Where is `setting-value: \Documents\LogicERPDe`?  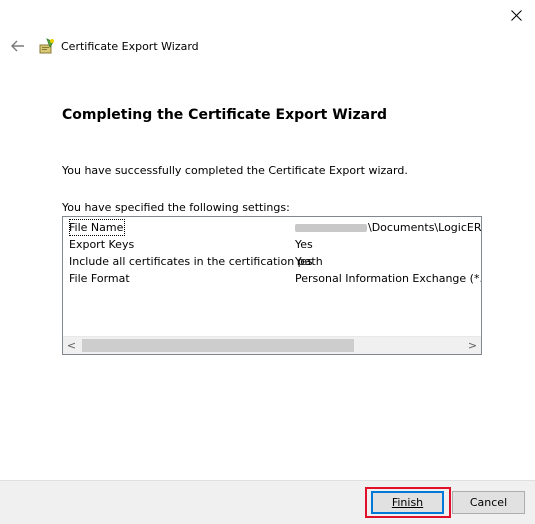
setting-value: \Documents\LogicERPDe is located at coordinates (388, 227).